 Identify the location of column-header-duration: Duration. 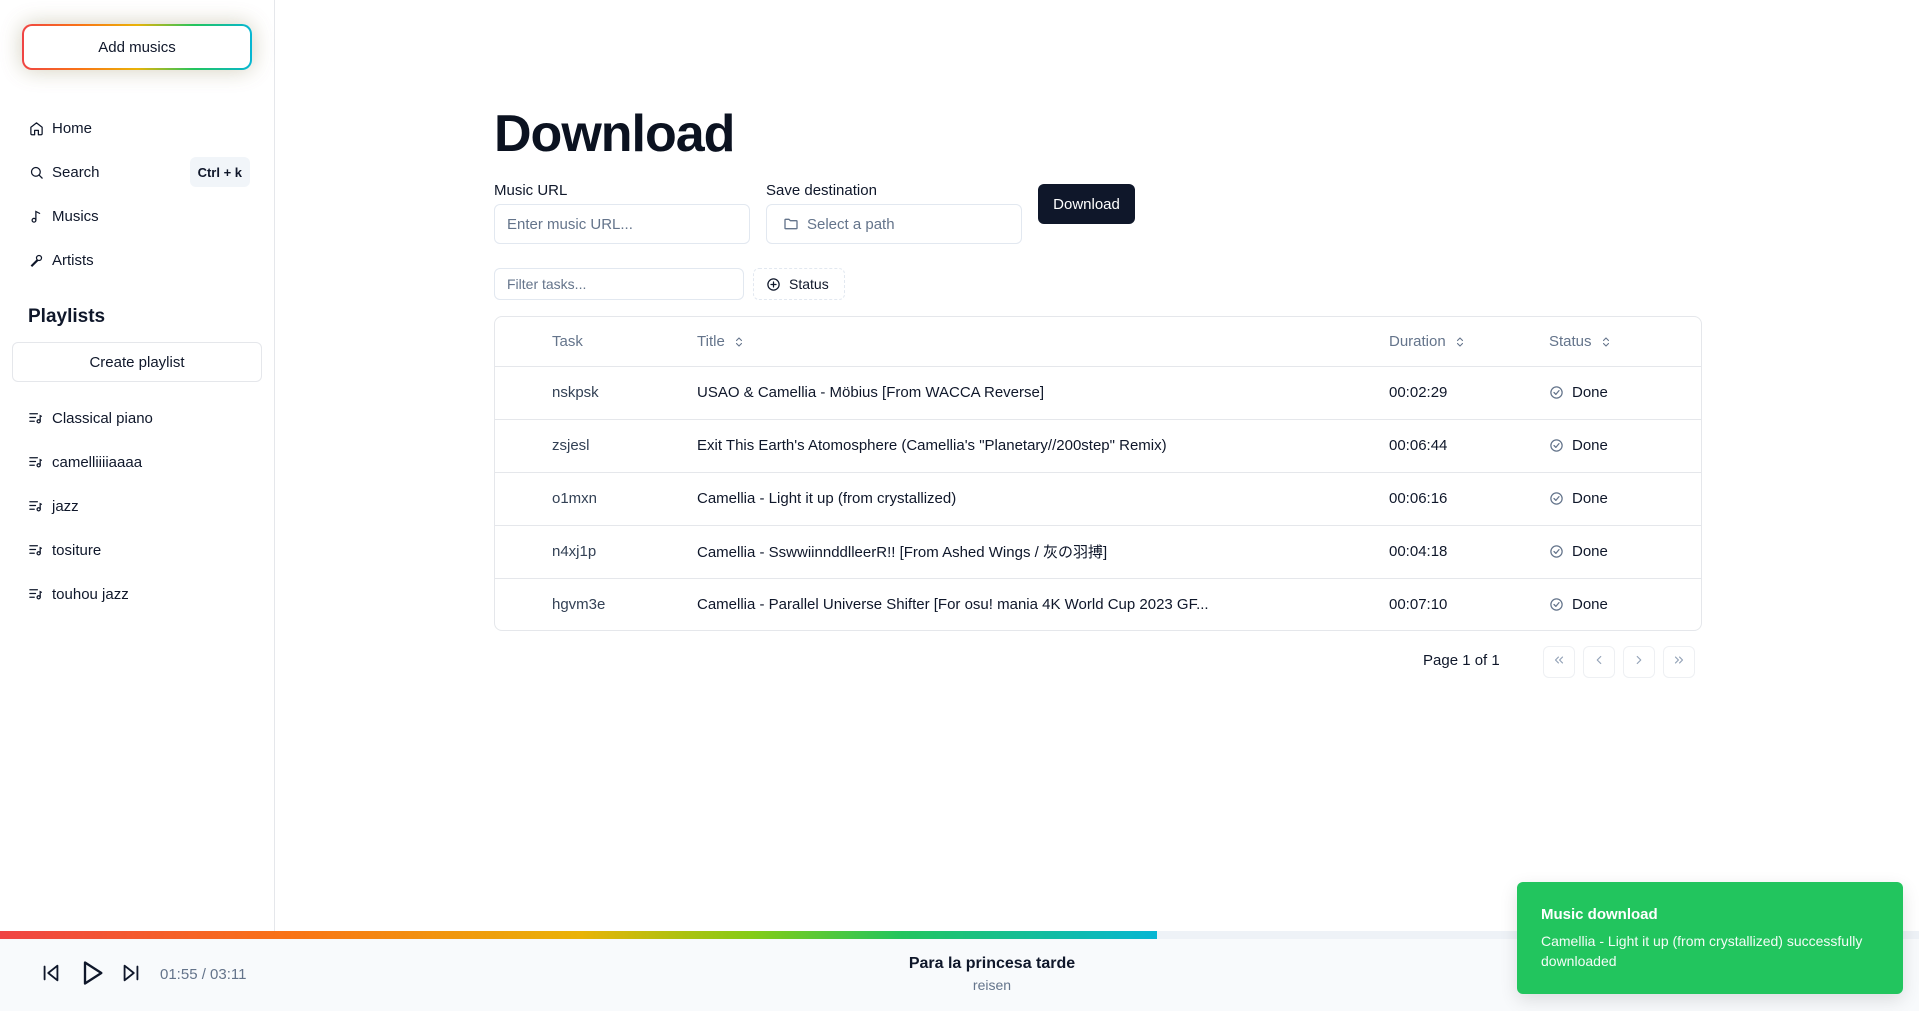
(1469, 341).